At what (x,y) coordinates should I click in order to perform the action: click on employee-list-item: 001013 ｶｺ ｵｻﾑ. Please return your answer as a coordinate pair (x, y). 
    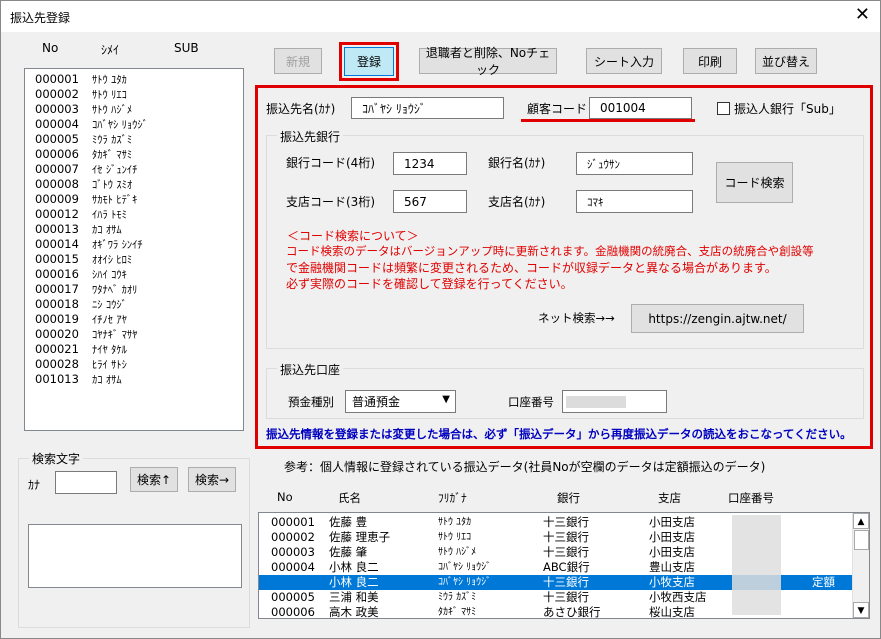
    Looking at the image, I should click on (139, 379).